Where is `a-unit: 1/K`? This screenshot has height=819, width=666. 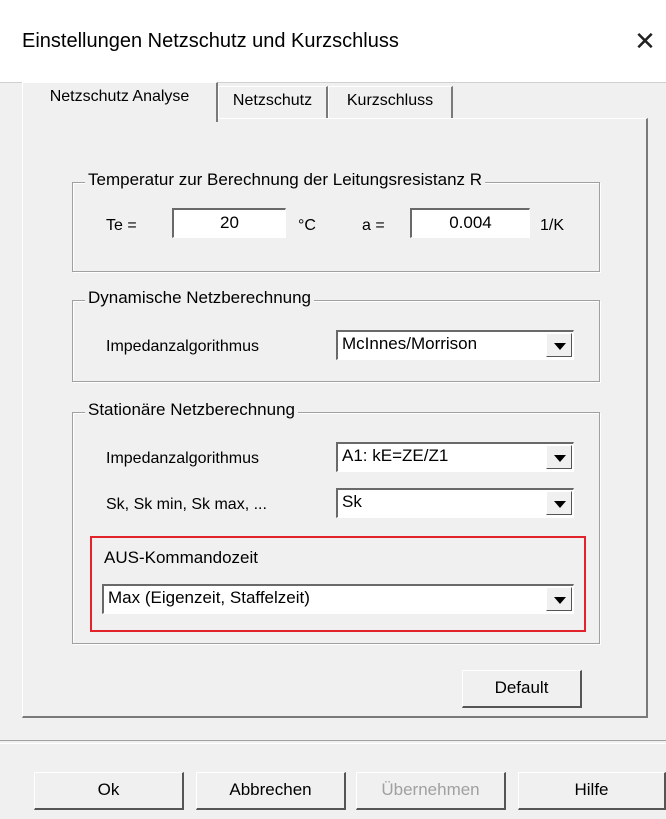
a-unit: 1/K is located at coordinates (552, 225).